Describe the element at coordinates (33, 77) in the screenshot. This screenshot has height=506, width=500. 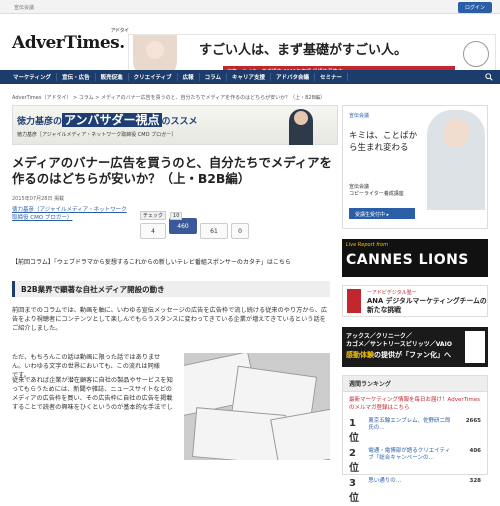
I see `nav-item-marketing: マーケティング` at that location.